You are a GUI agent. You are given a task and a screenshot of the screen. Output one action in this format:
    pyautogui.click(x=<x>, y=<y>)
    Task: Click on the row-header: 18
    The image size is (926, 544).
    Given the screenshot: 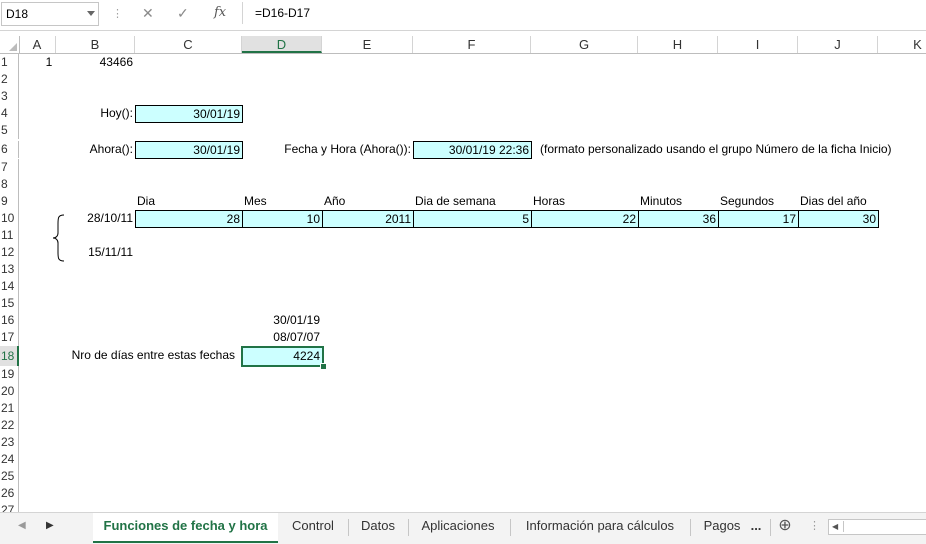 What is the action you would take?
    pyautogui.click(x=9, y=356)
    